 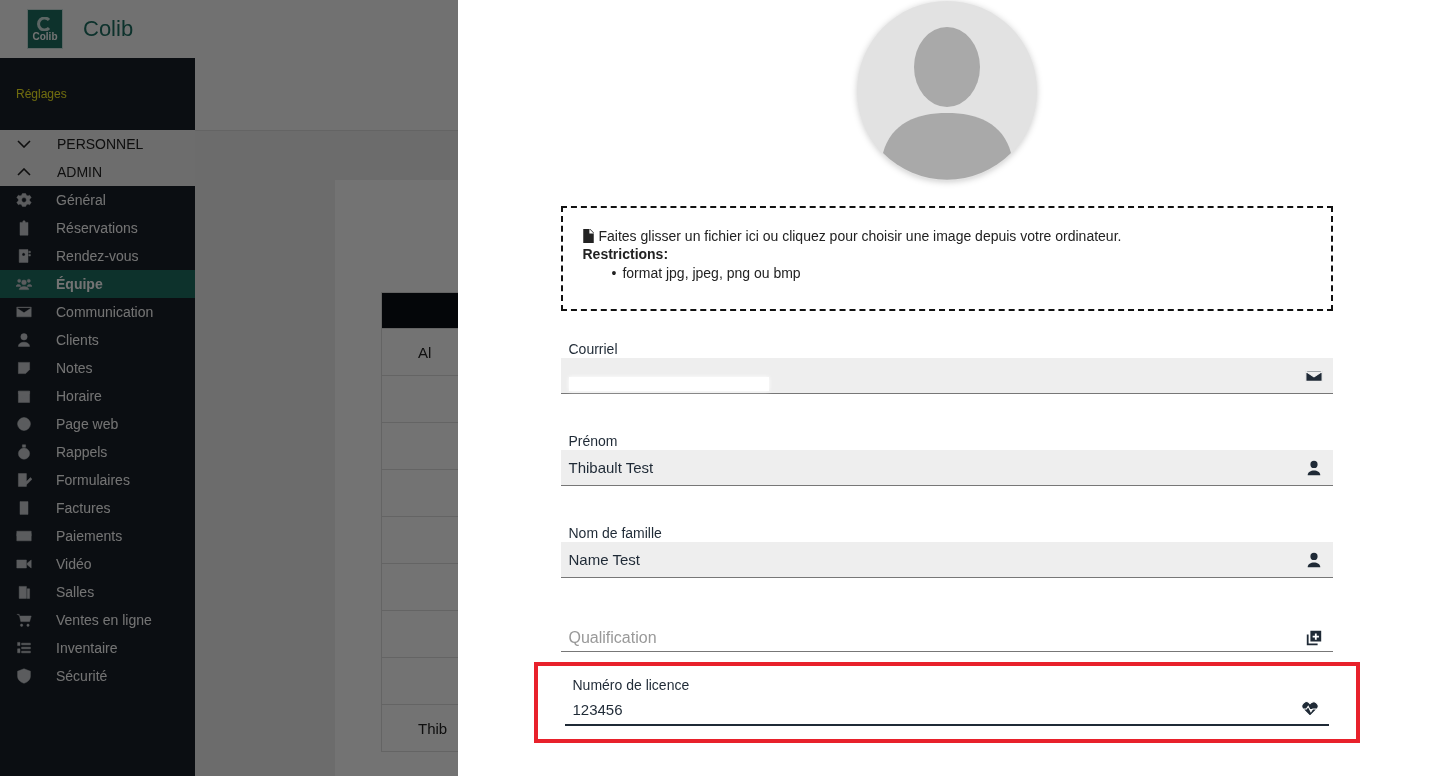 What do you see at coordinates (425, 352) in the screenshot?
I see `table-cell: Al` at bounding box center [425, 352].